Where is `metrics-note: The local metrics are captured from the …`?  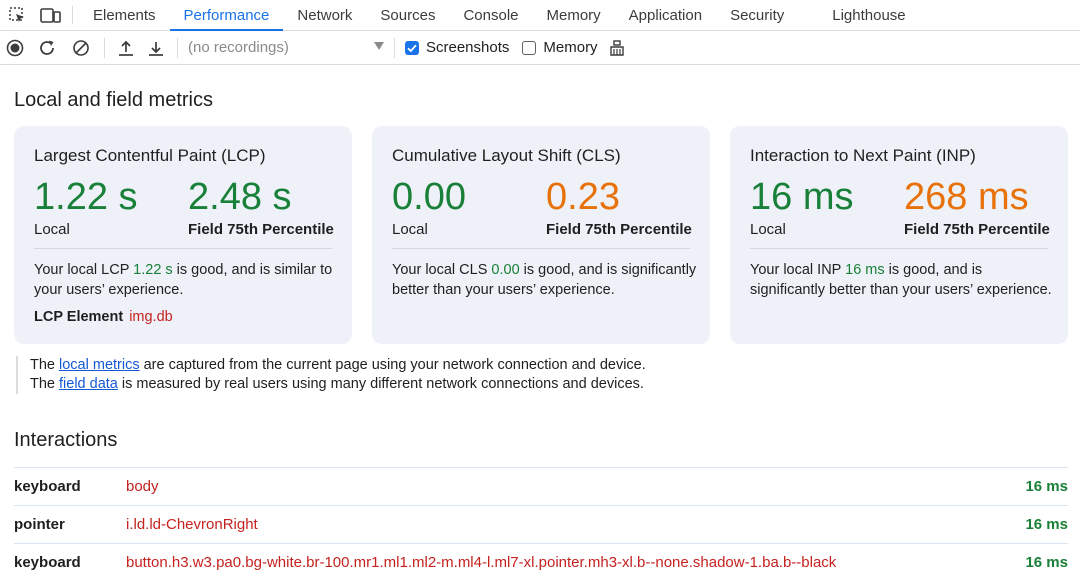
metrics-note: The local metrics are captured from the … is located at coordinates (331, 375).